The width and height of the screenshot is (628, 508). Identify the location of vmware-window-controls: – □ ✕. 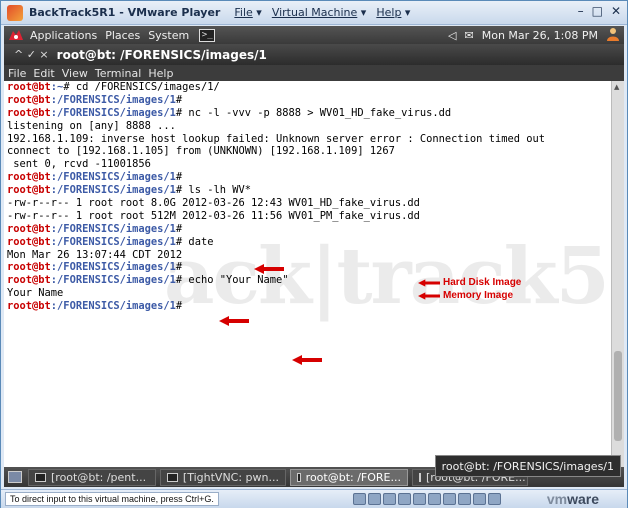
(599, 11).